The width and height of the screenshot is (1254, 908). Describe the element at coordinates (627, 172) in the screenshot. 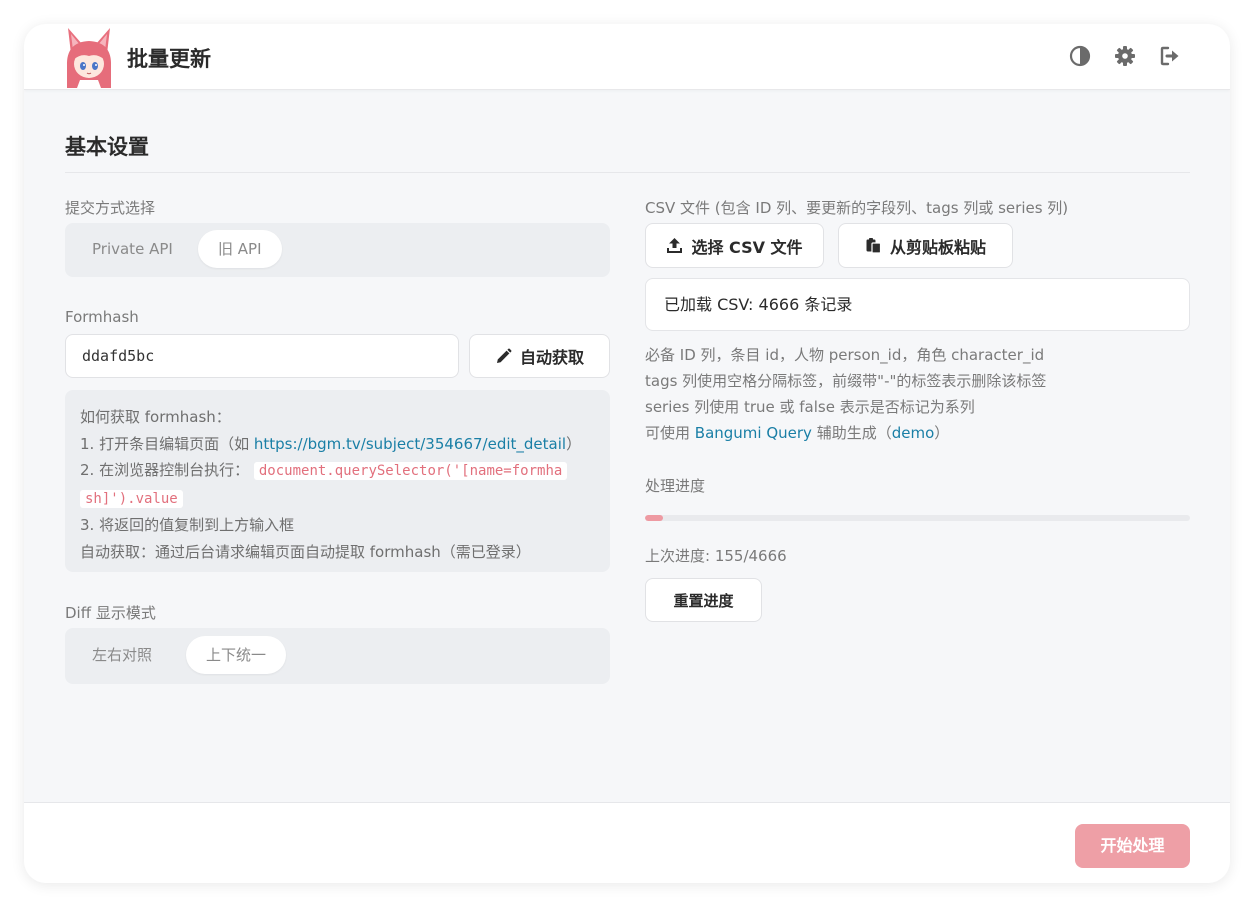

I see `section-divider` at that location.